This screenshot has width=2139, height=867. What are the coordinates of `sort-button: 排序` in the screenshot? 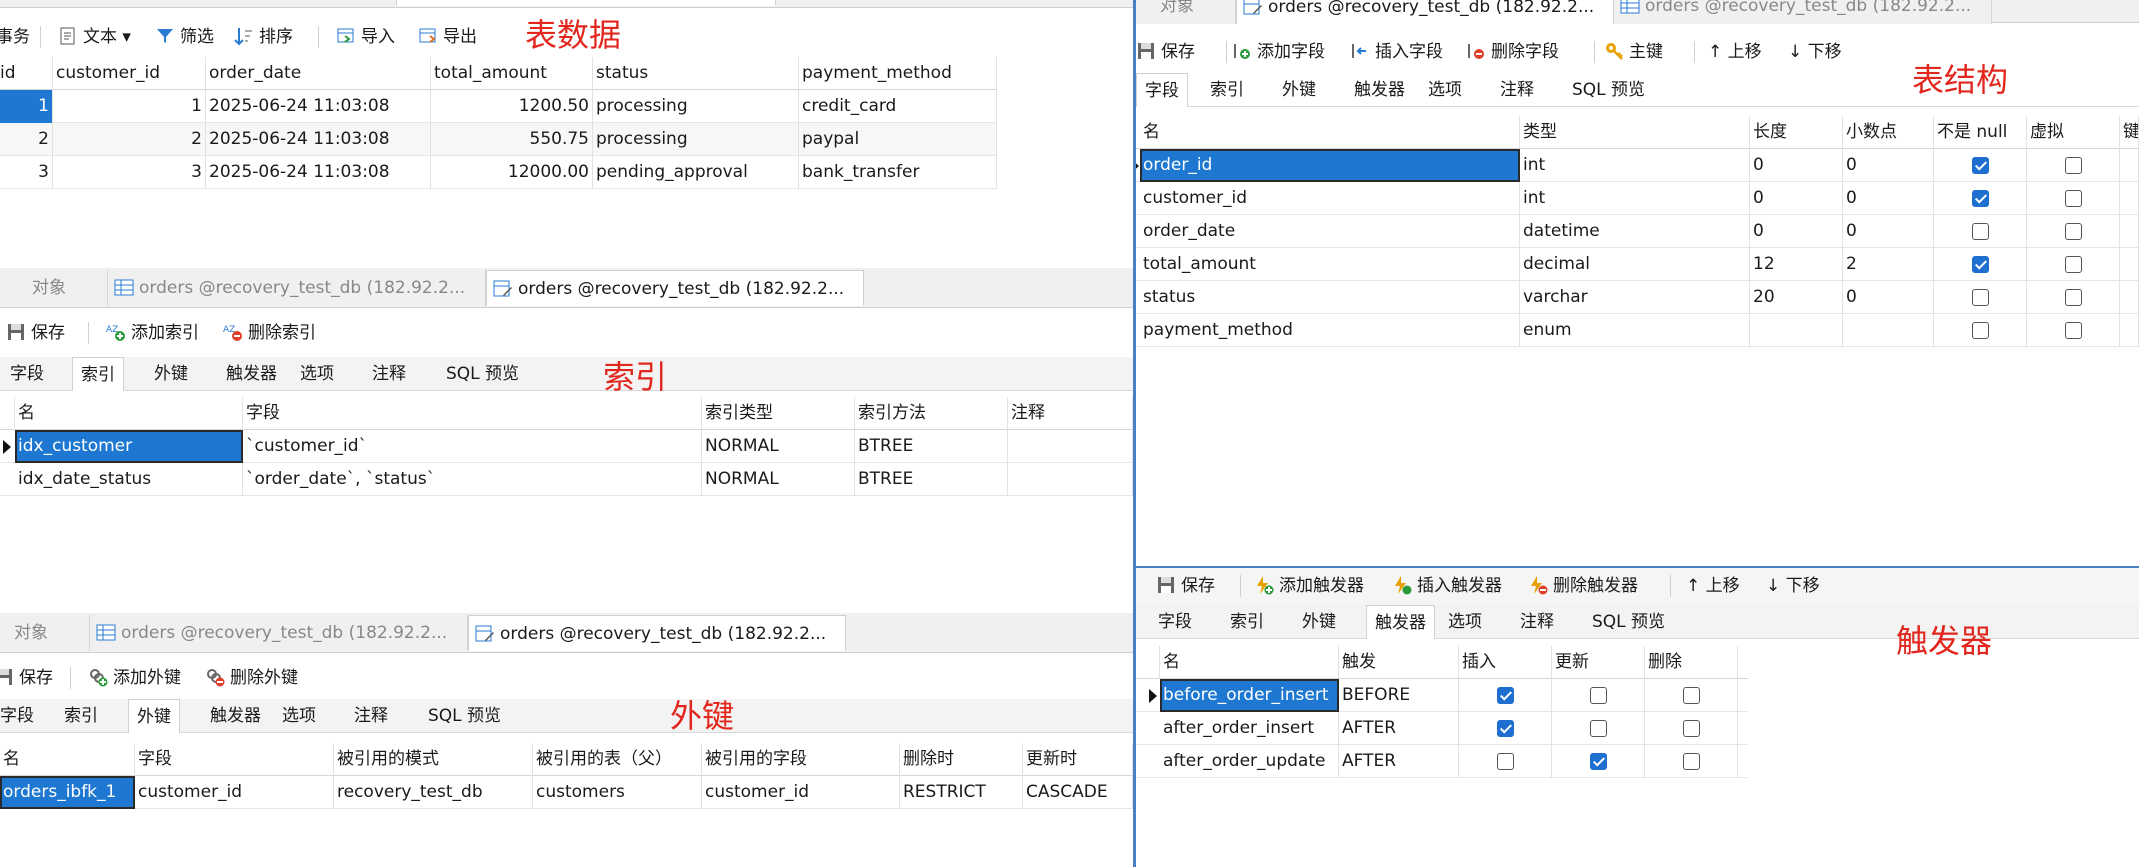 It's located at (263, 37).